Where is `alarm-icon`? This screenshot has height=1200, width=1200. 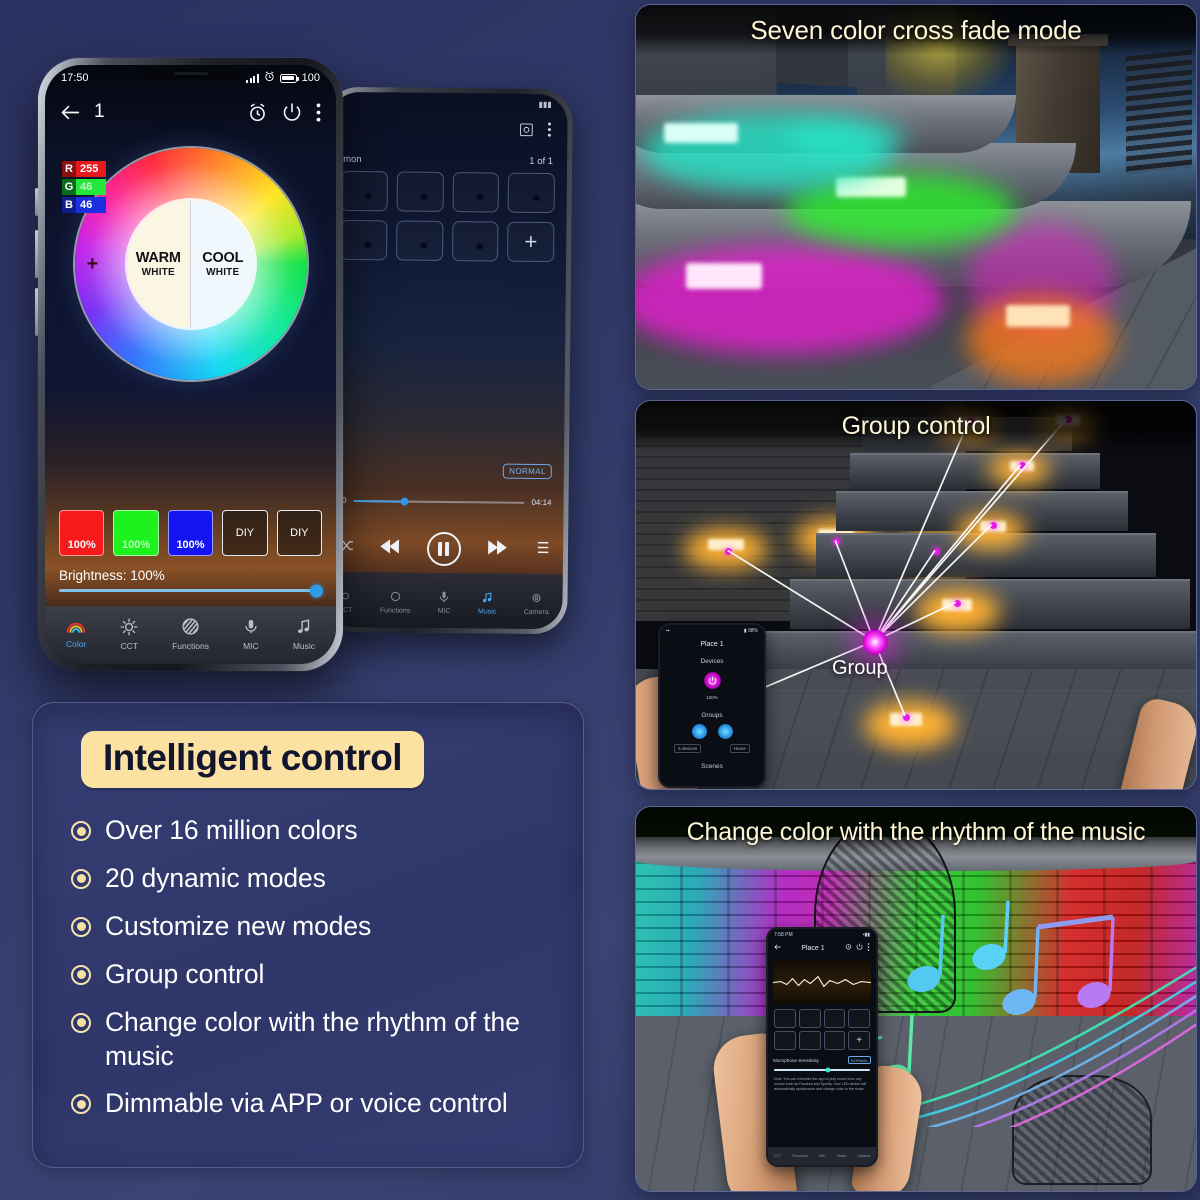
alarm-icon is located at coordinates (269, 78).